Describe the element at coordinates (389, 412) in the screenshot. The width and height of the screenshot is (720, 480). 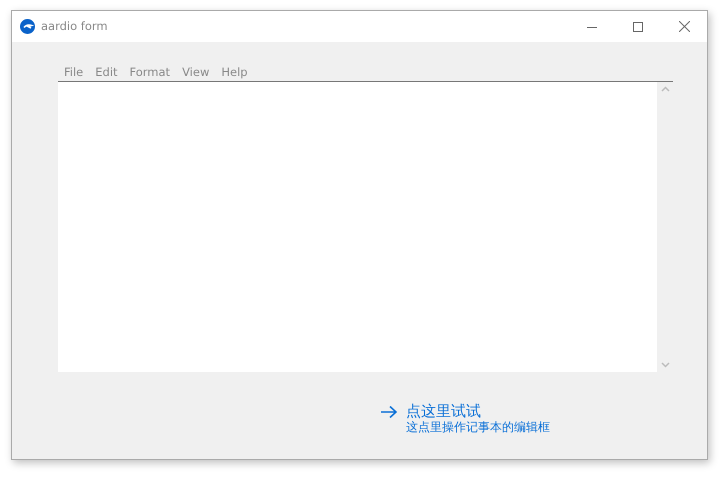
I see `arrow-icon` at that location.